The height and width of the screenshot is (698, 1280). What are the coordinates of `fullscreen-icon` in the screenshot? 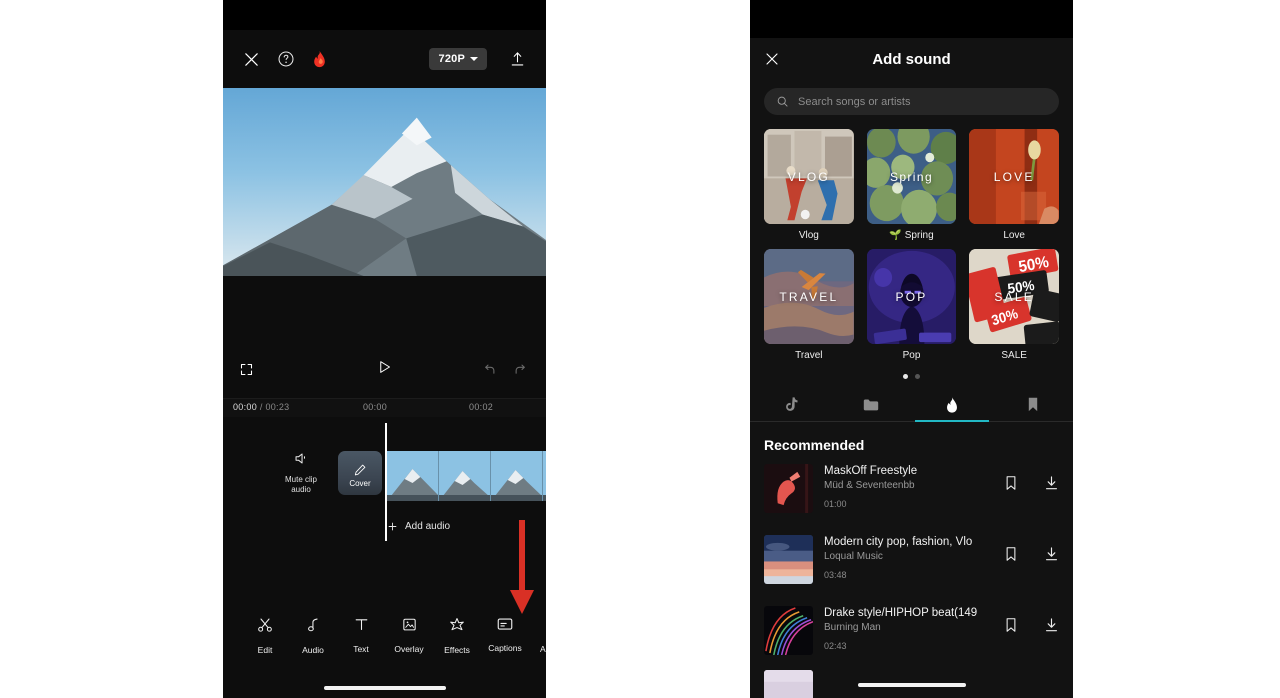 It's located at (246, 369).